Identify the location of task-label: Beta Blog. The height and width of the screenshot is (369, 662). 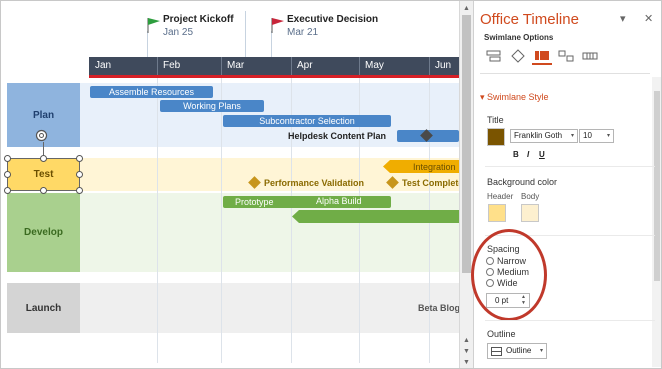
(438, 308).